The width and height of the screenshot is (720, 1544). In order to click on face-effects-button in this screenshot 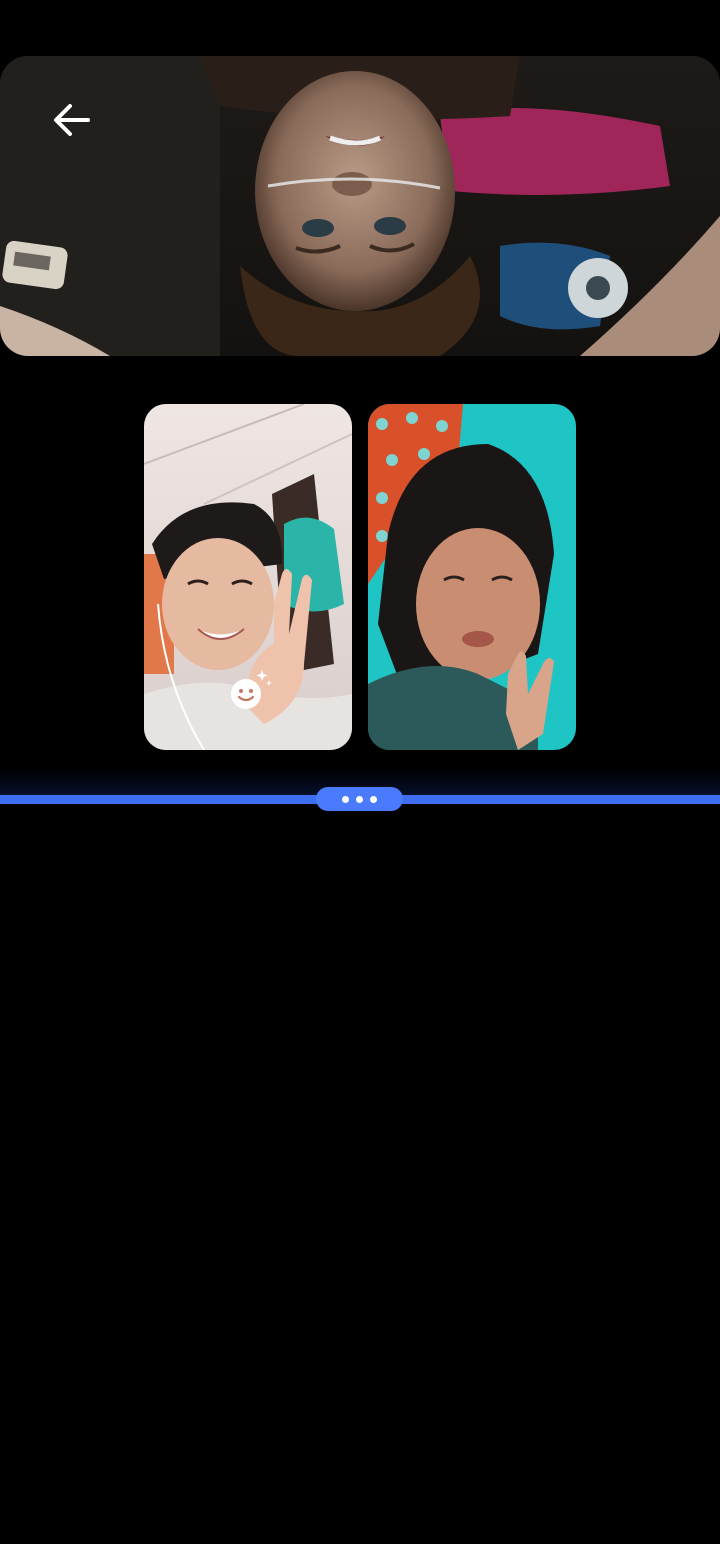, I will do `click(251, 689)`.